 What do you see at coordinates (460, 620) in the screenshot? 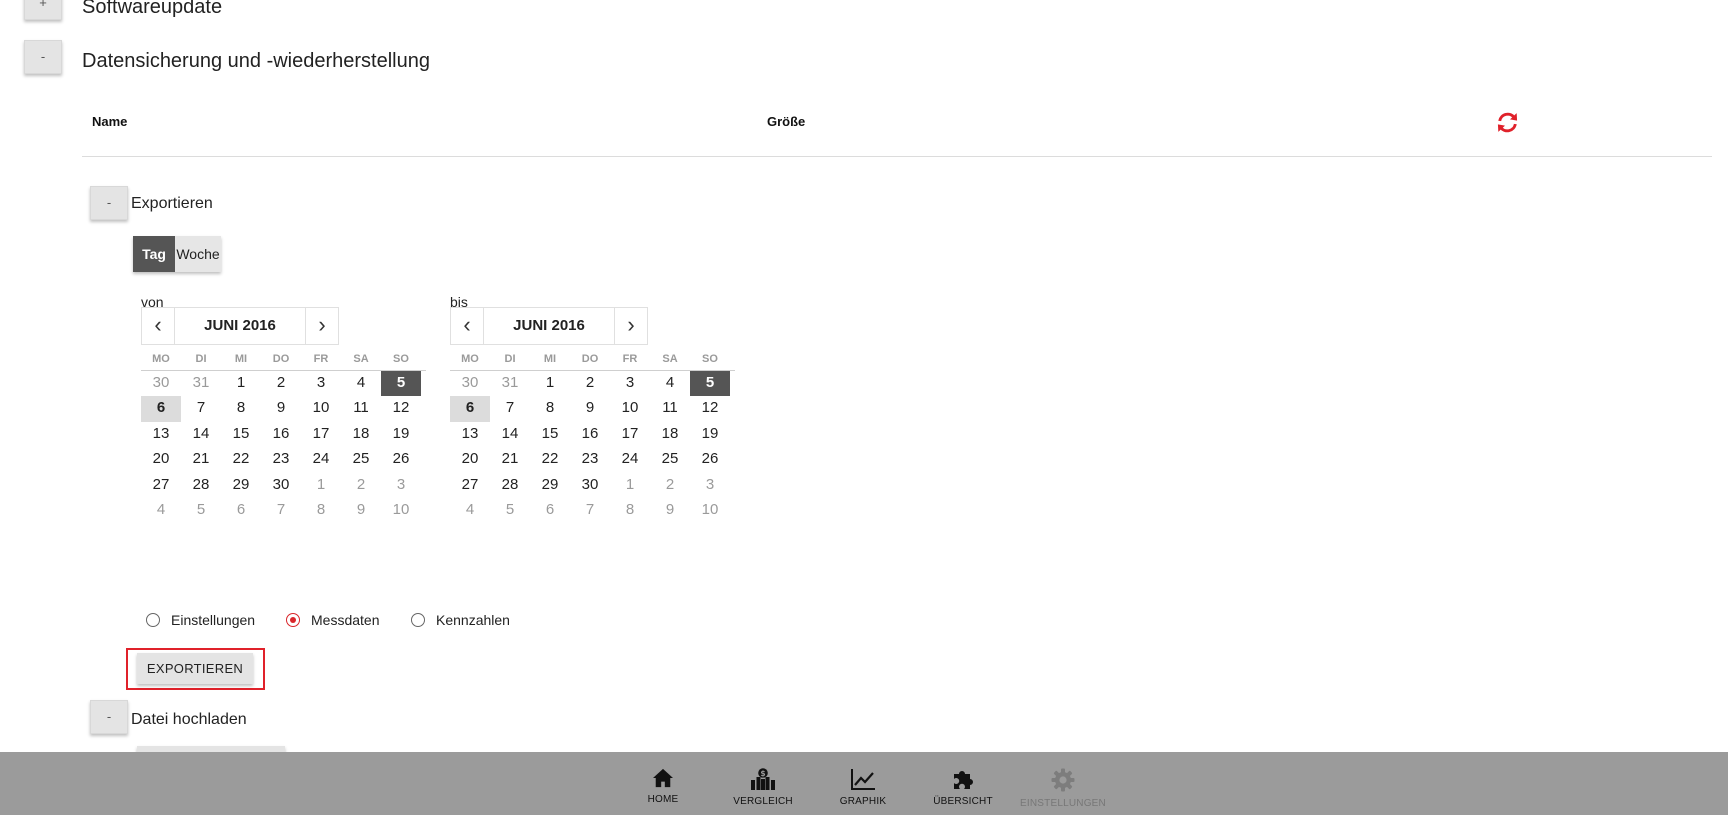
I see `option-kennzahlen: Kennzahlen` at bounding box center [460, 620].